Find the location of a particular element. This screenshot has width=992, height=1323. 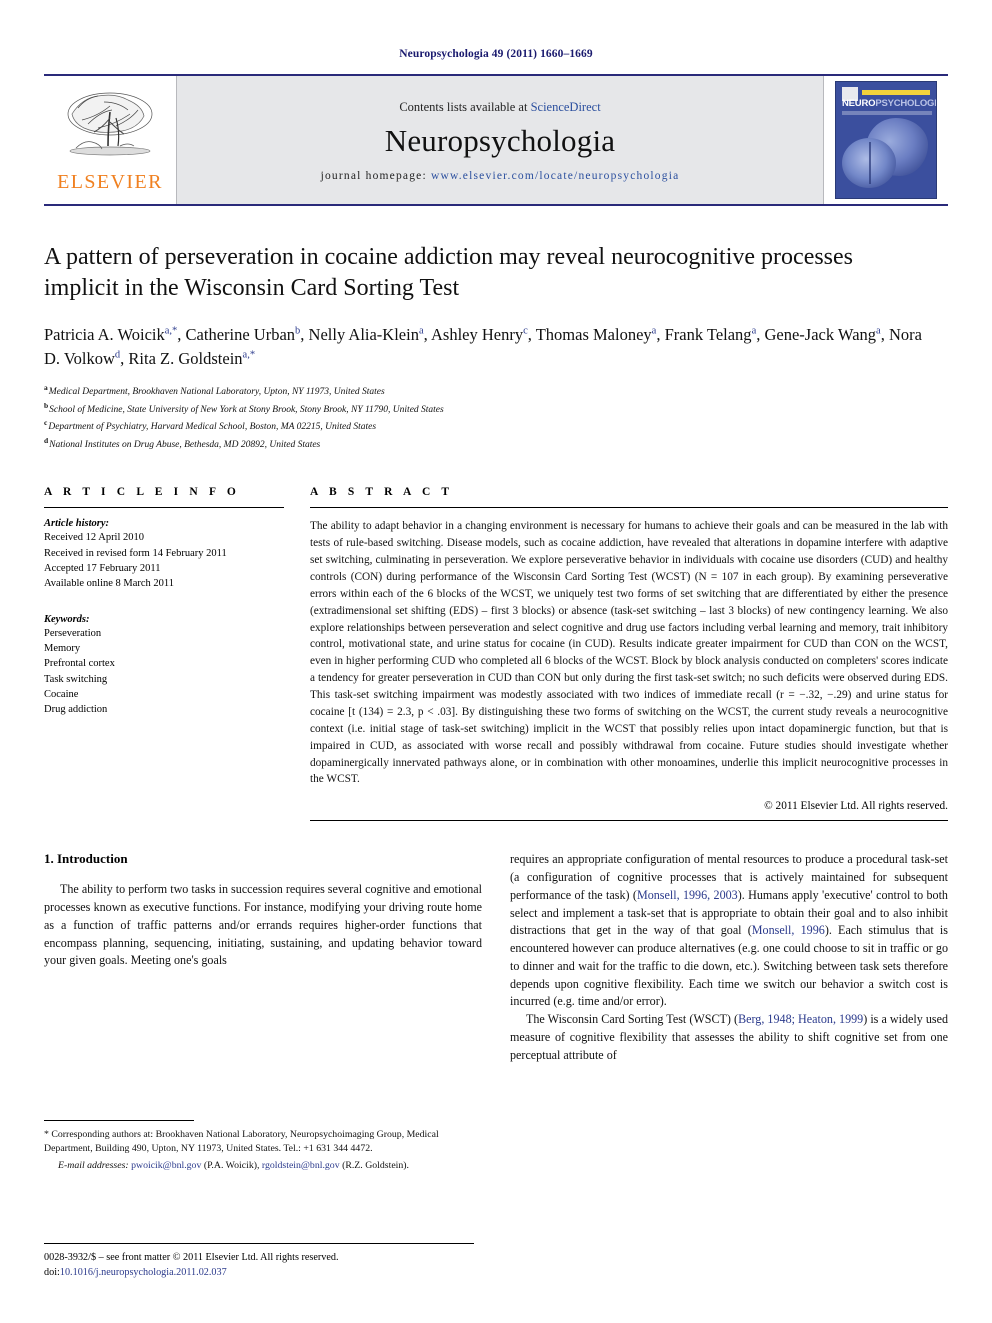

author-name: Thomas Maloney is located at coordinates (593, 335).